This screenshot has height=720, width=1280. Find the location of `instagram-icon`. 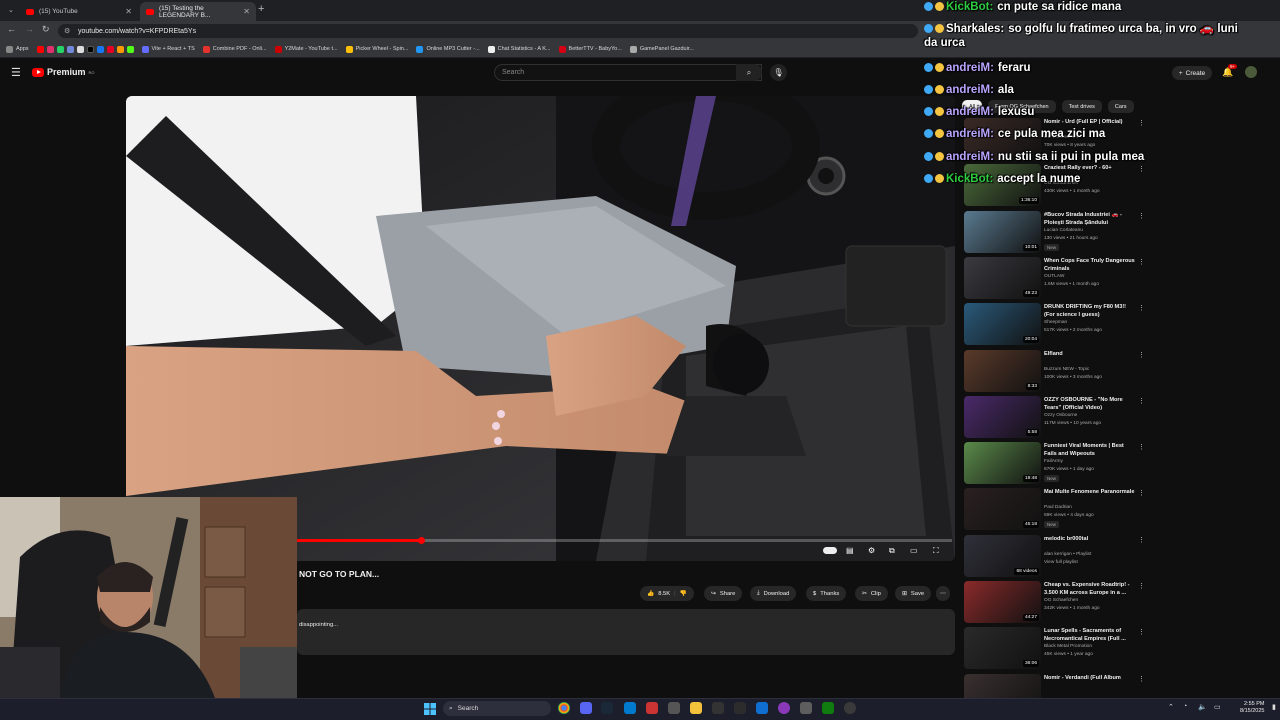

instagram-icon is located at coordinates (50, 49).